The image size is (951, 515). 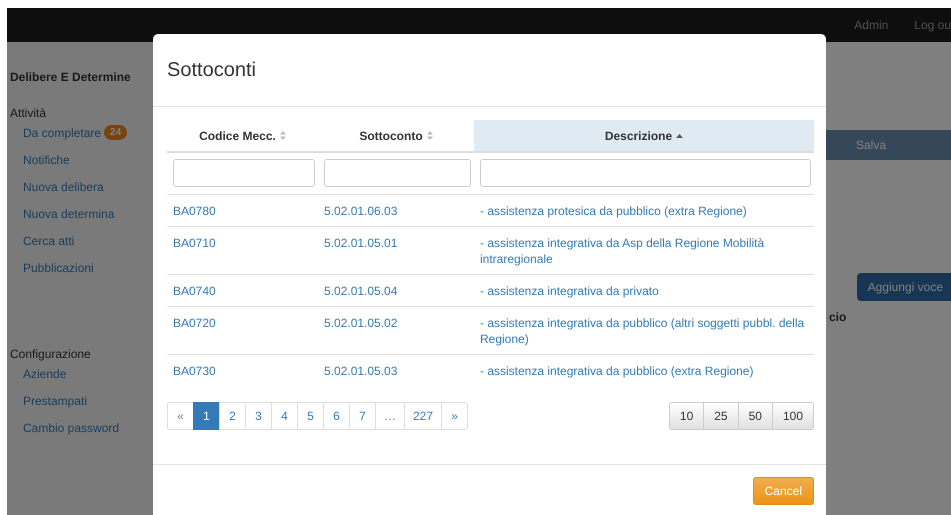 What do you see at coordinates (362, 416) in the screenshot?
I see `page-button: 7` at bounding box center [362, 416].